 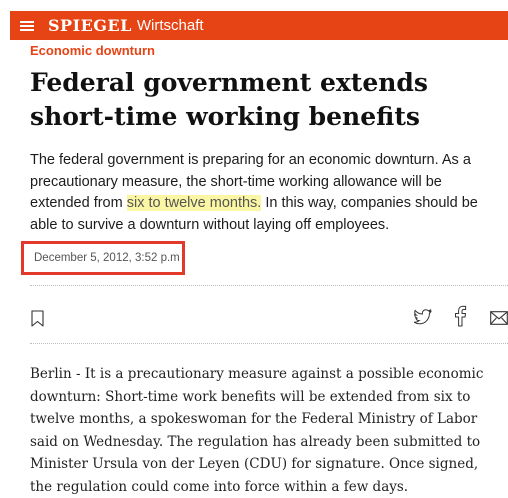 What do you see at coordinates (37, 318) in the screenshot?
I see `bookmark-icon` at bounding box center [37, 318].